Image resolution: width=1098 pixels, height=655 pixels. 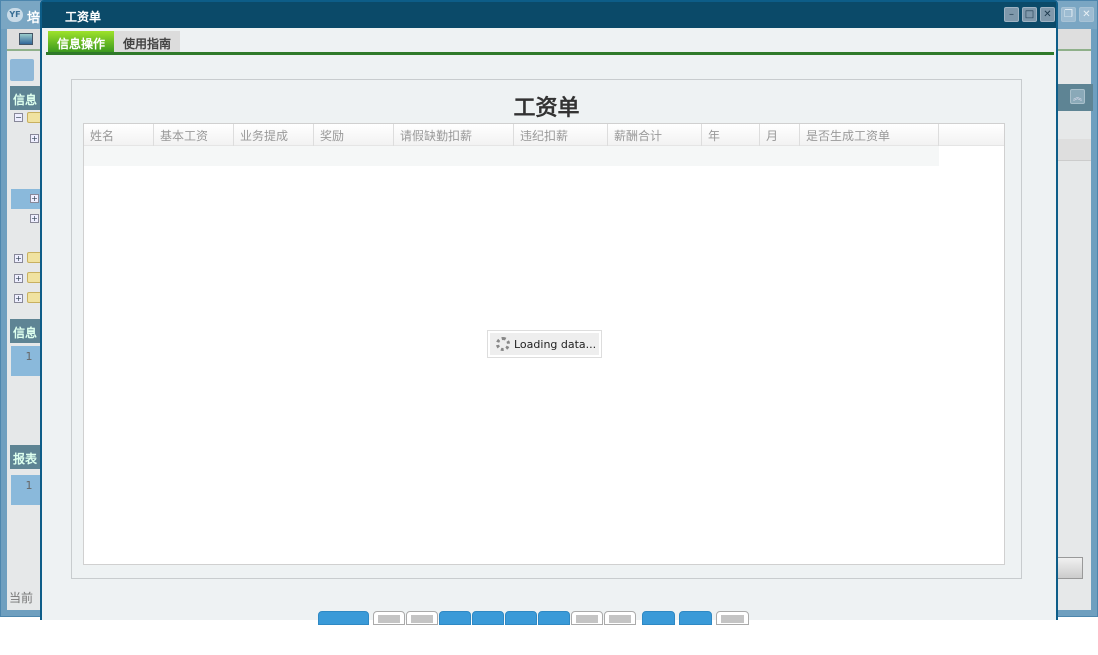 What do you see at coordinates (147, 41) in the screenshot?
I see `tab-user-guide: 使用指南` at bounding box center [147, 41].